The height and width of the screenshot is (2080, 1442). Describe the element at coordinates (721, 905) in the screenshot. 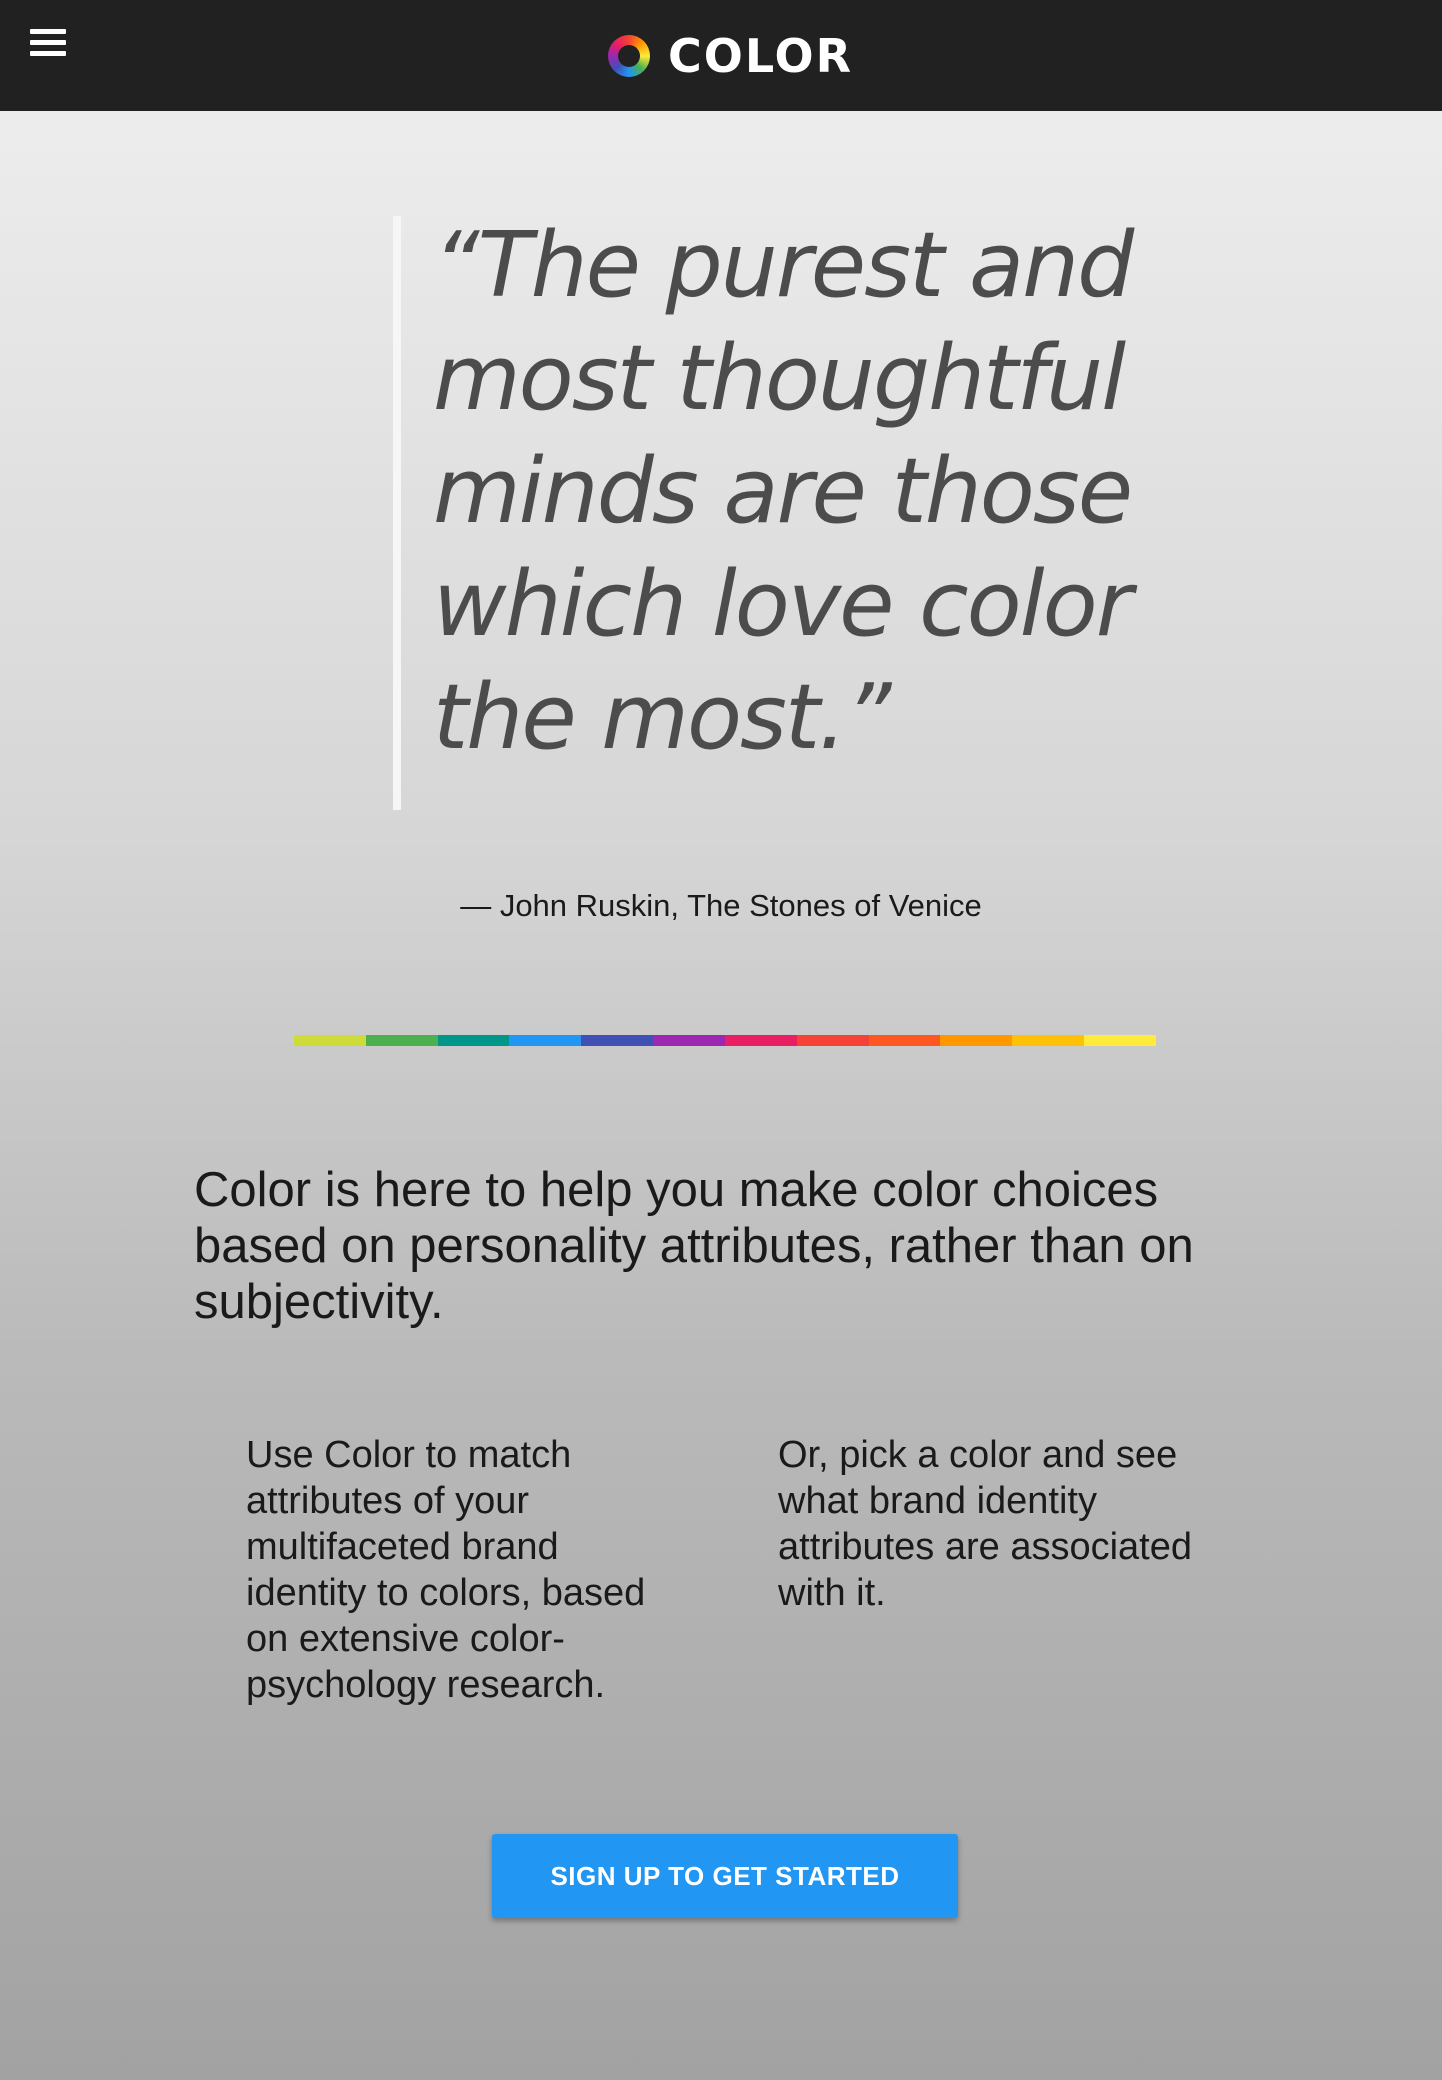

I see `quote-attribution: — John Ruskin, The Stones of Venice` at that location.